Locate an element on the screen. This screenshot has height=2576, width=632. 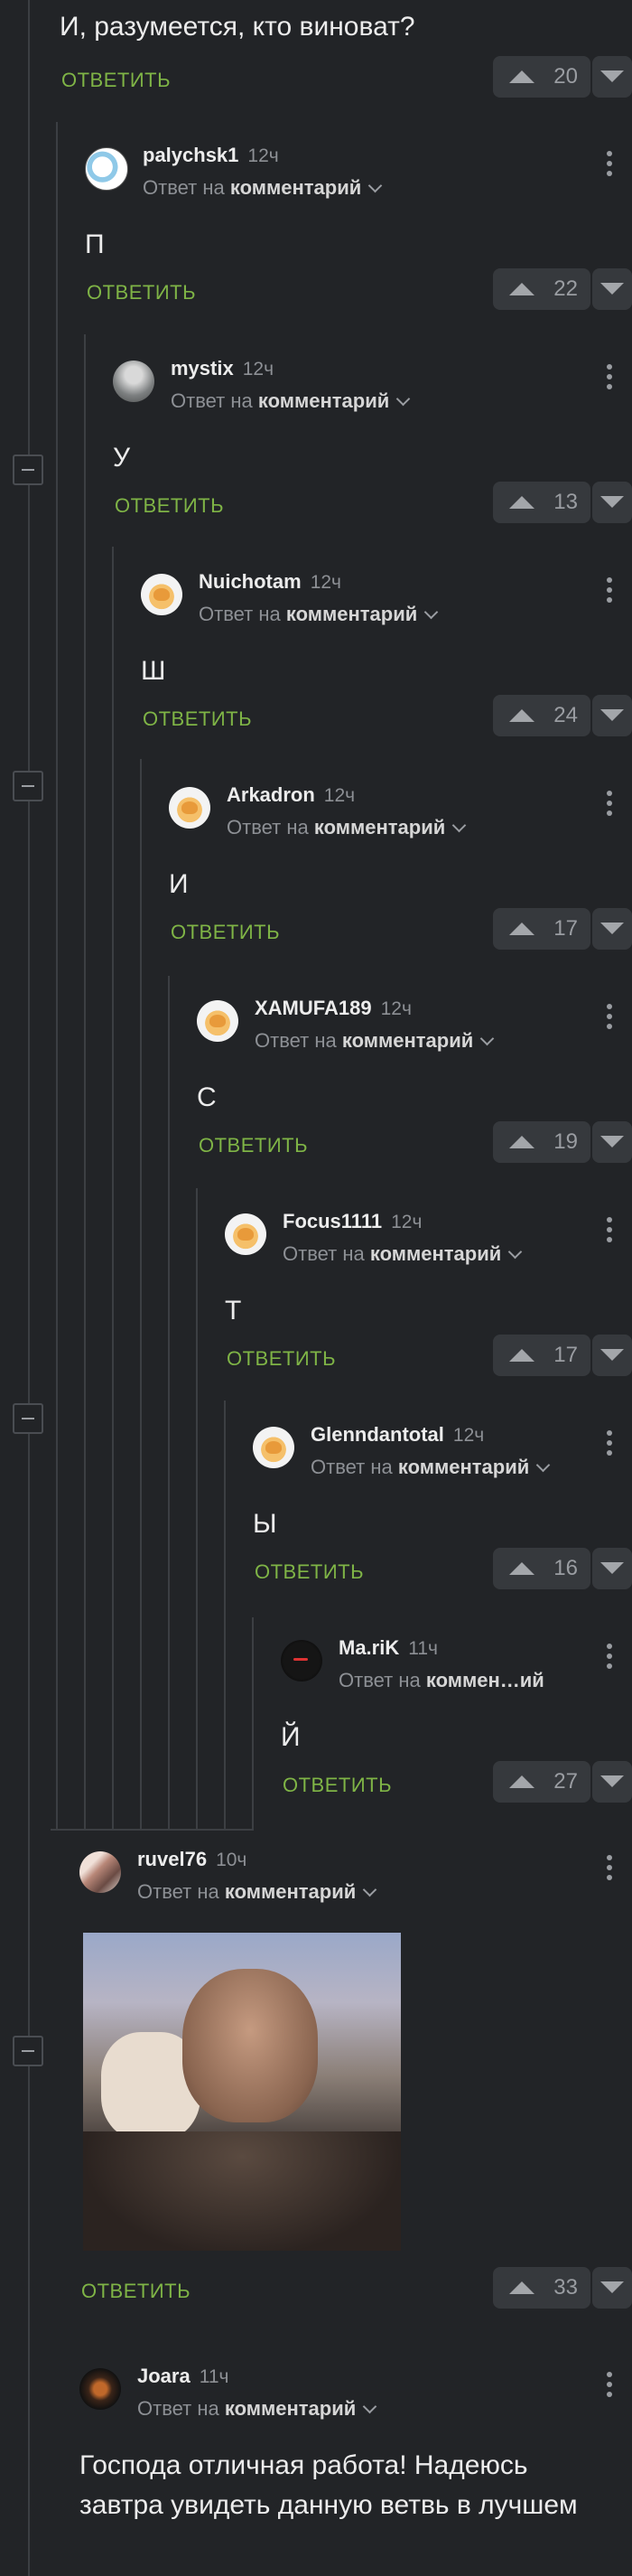
upvote-button: 27 is located at coordinates (541, 1781).